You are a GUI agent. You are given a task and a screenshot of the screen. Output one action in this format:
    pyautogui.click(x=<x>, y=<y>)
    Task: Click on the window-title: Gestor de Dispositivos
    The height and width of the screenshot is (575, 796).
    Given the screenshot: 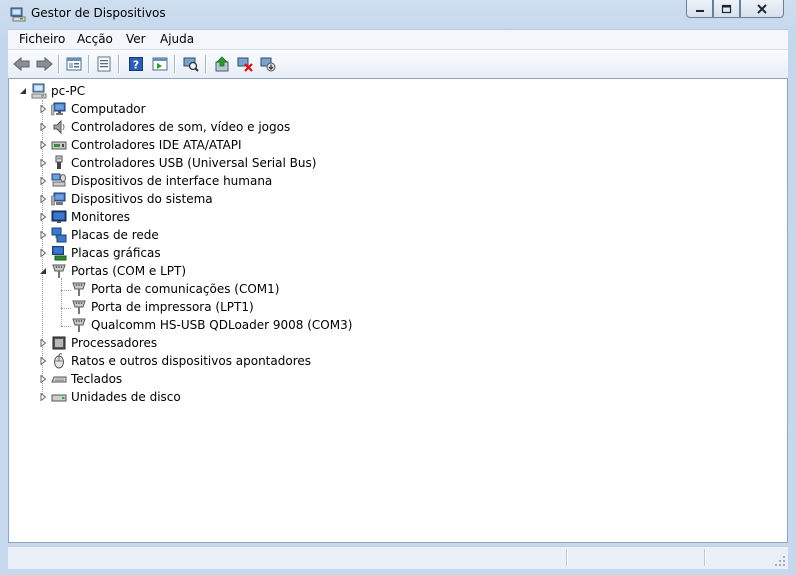 What is the action you would take?
    pyautogui.click(x=98, y=13)
    